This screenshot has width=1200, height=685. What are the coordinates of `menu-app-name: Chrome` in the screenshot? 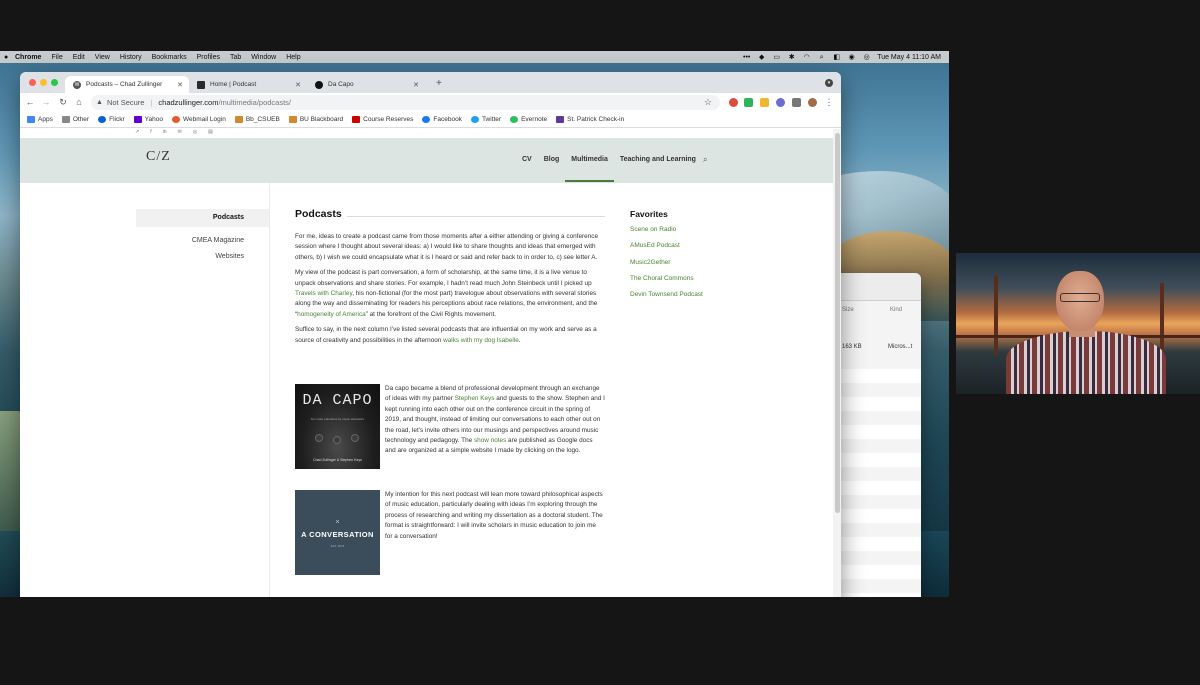 It's located at (28, 57).